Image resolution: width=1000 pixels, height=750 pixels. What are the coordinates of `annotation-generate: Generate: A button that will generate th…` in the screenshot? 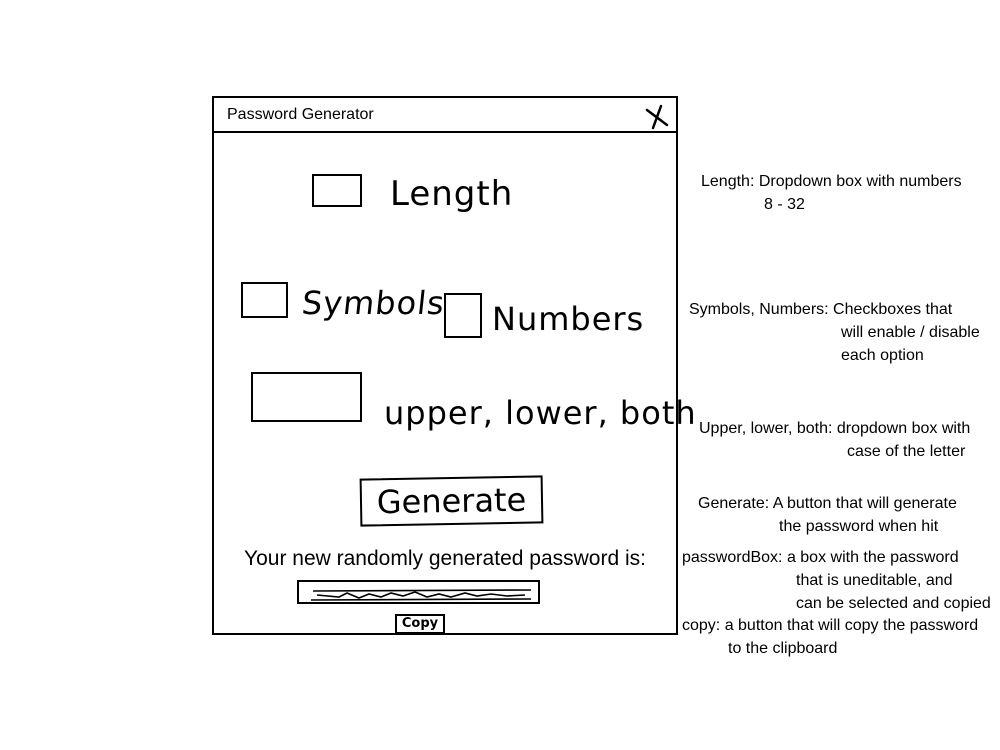 It's located at (827, 515).